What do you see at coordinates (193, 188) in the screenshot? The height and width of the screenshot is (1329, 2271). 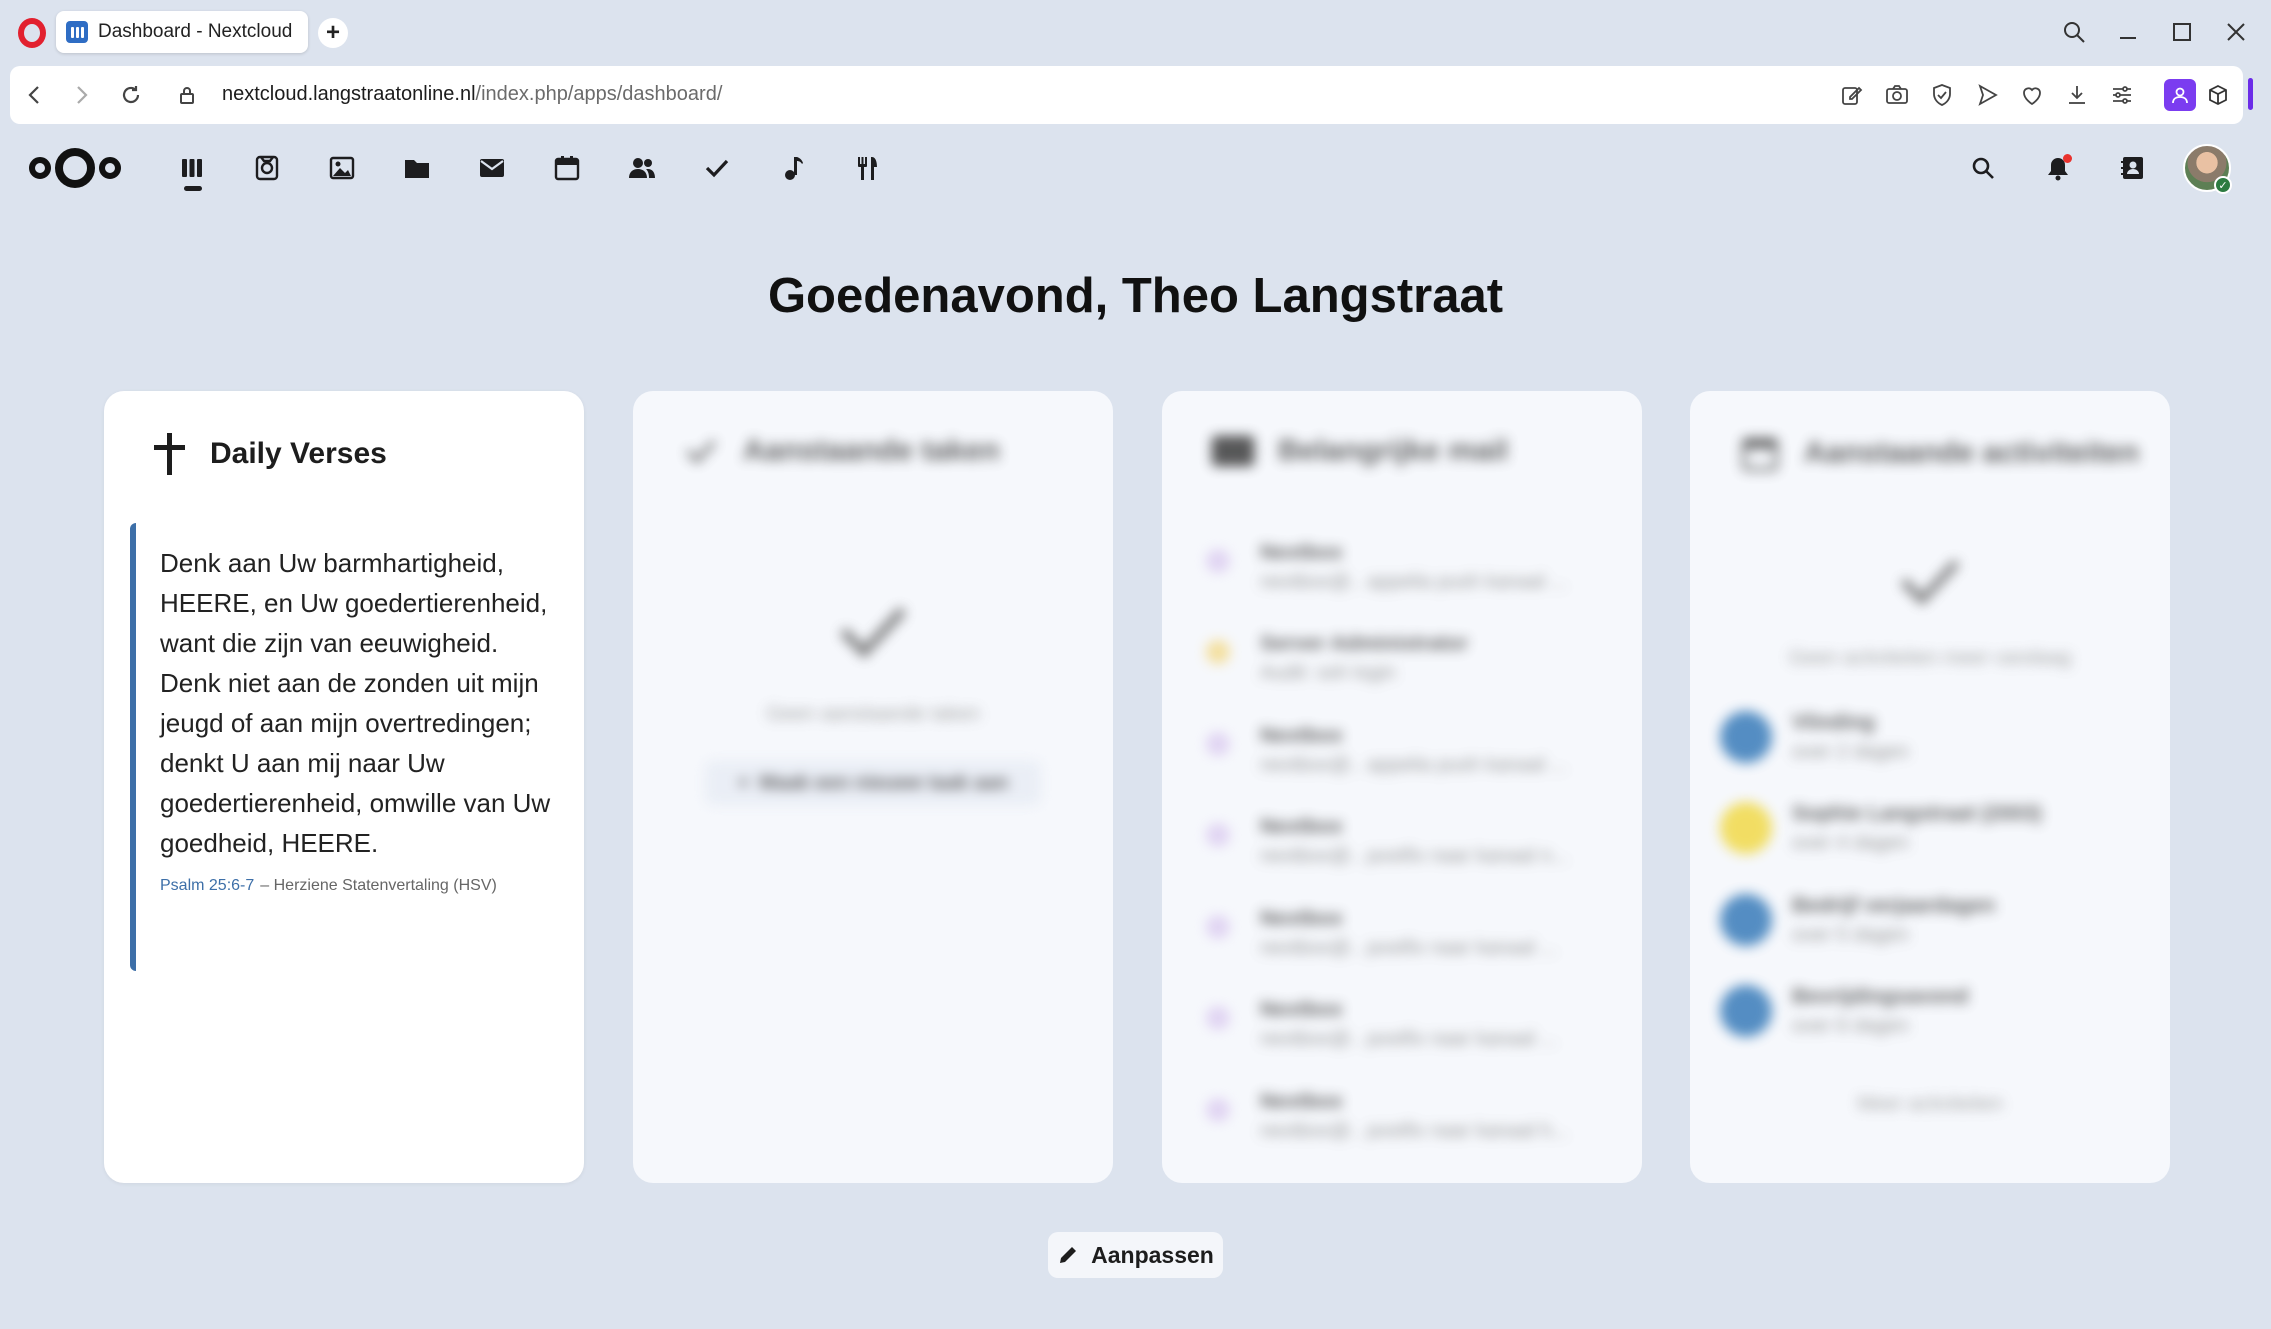 I see `active-app-indicator` at bounding box center [193, 188].